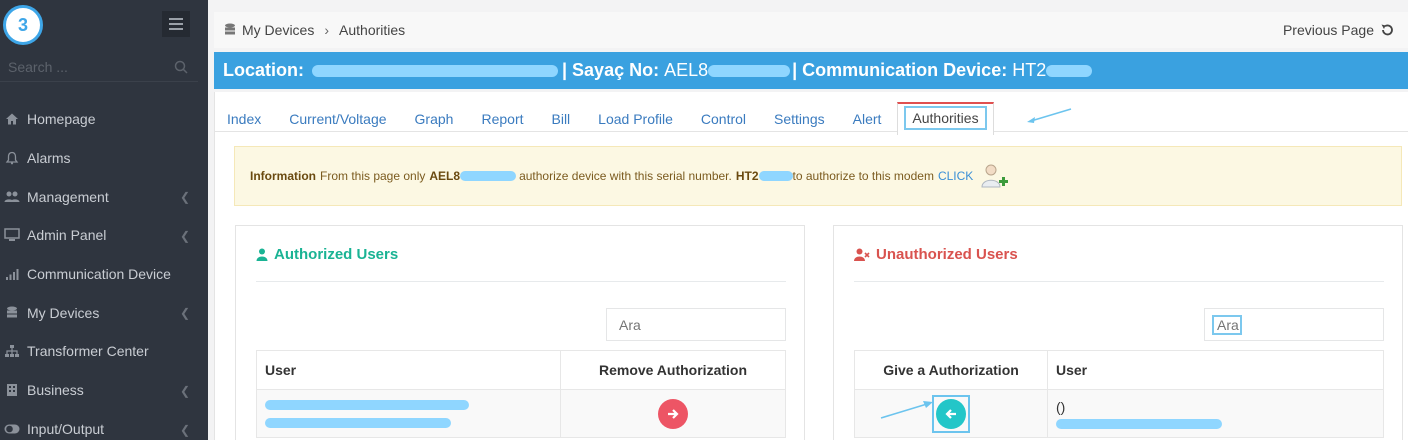 This screenshot has height=440, width=1408. I want to click on toggle-icon, so click(12, 429).